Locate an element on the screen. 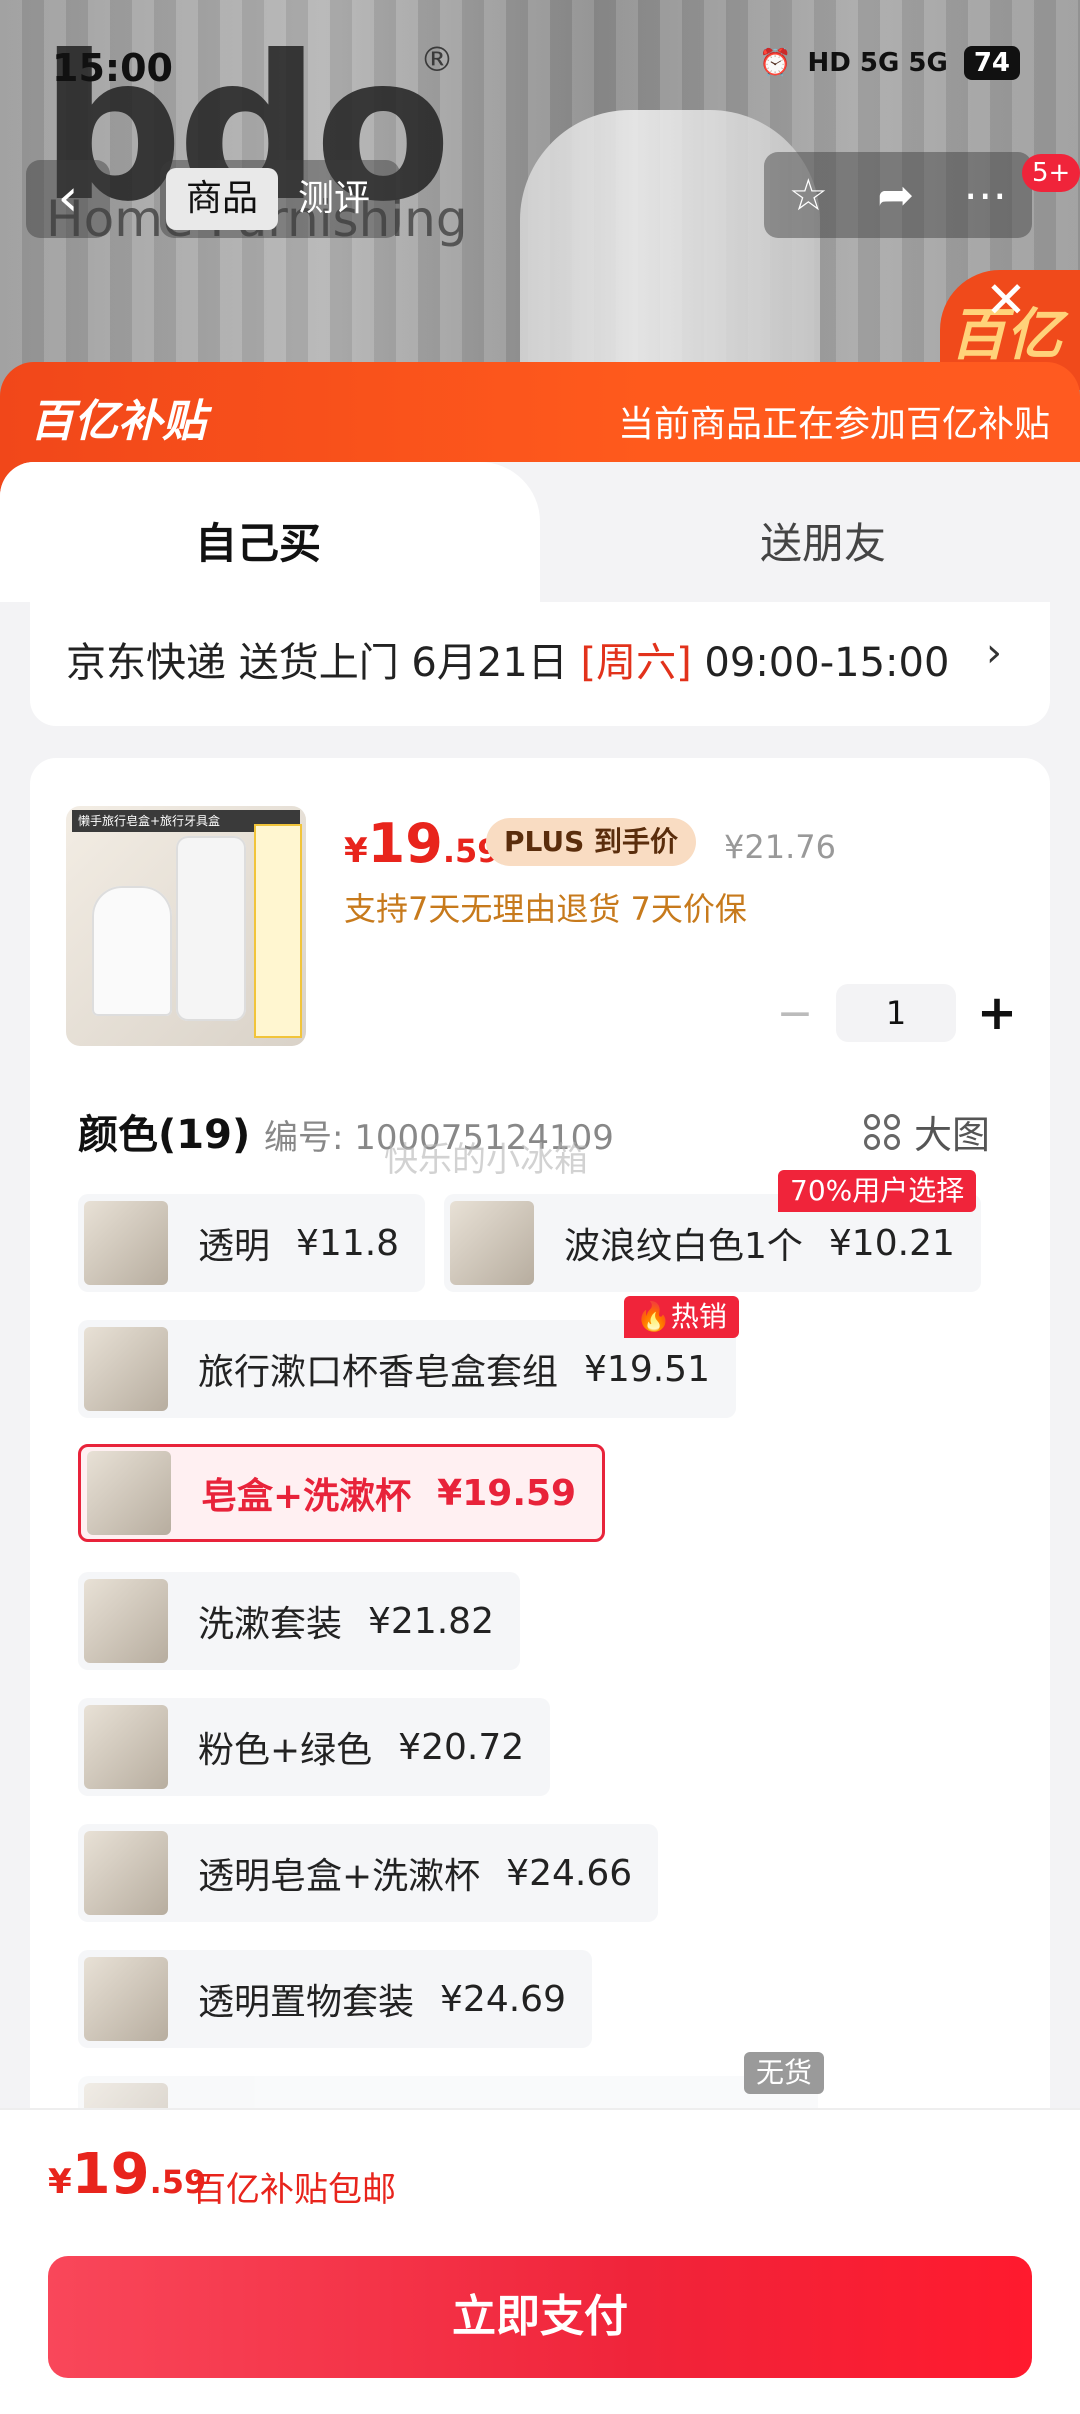 This screenshot has width=1080, height=2414. thumb-cup-small is located at coordinates (132, 951).